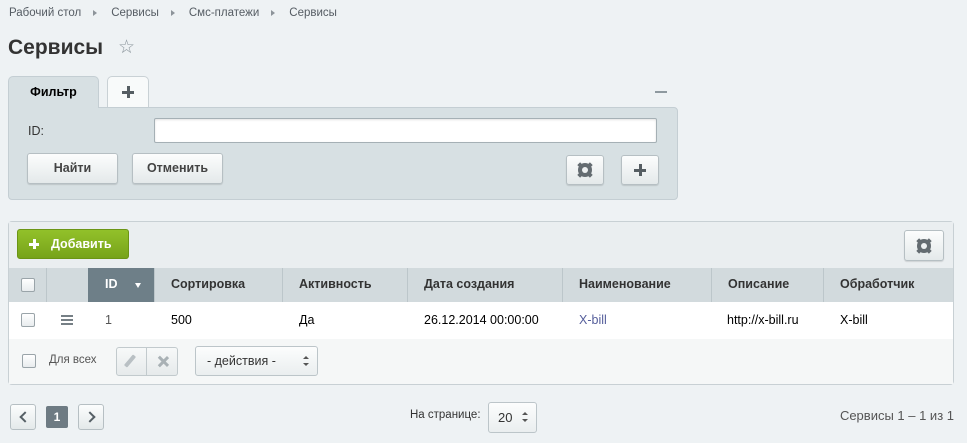 This screenshot has height=443, width=967. I want to click on cell-active: Да, so click(307, 320).